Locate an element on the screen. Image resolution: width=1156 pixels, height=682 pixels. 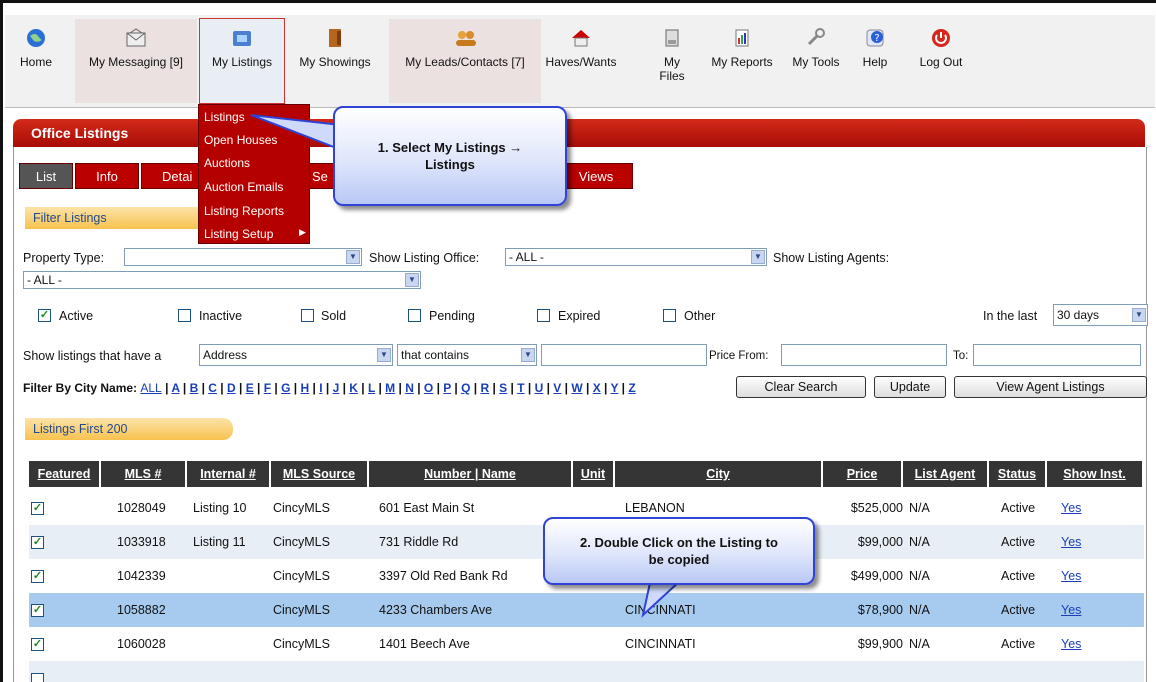
callout-1-line1: 1. Select My Listings → is located at coordinates (450, 147).